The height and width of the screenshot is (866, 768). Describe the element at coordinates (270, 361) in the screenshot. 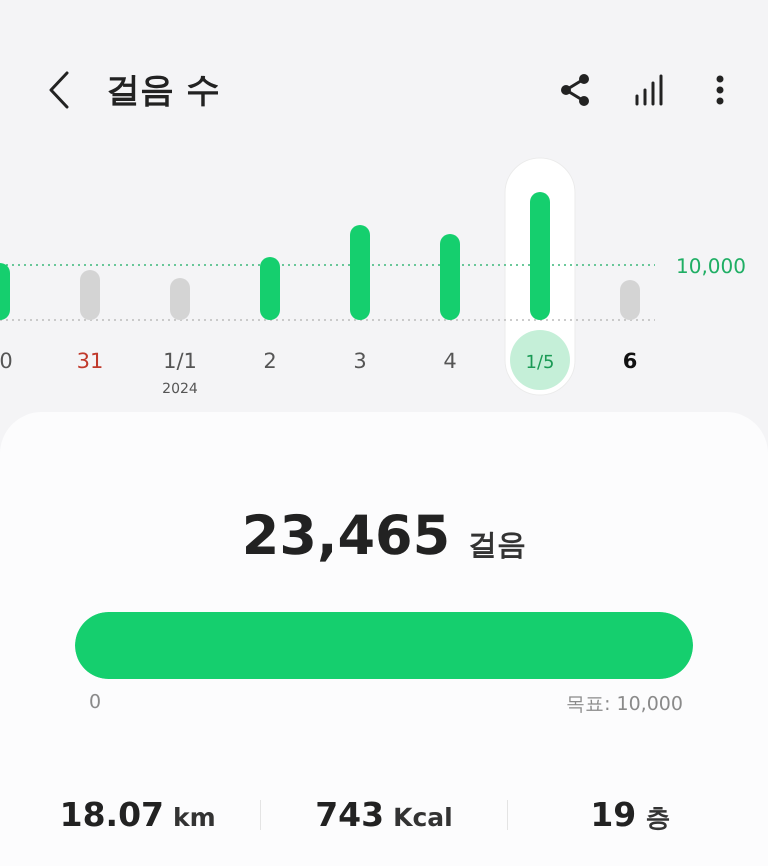

I see `day-label: 2` at that location.